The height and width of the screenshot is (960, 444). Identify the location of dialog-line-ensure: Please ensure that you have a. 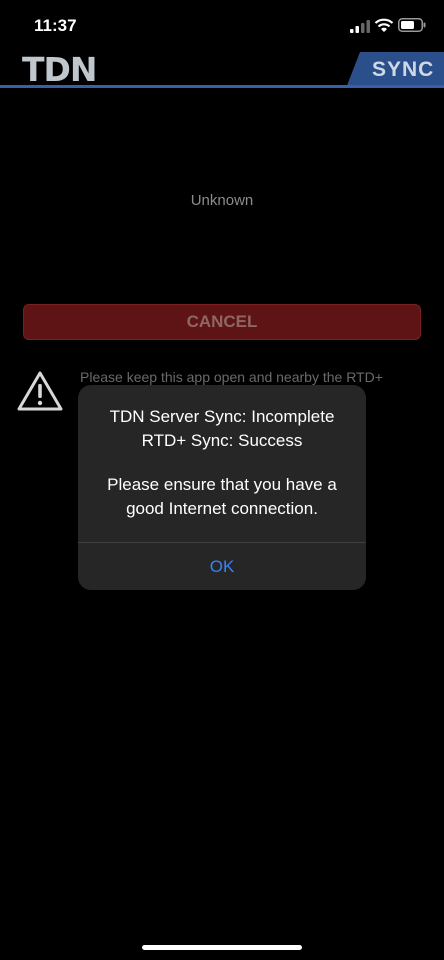
(222, 484).